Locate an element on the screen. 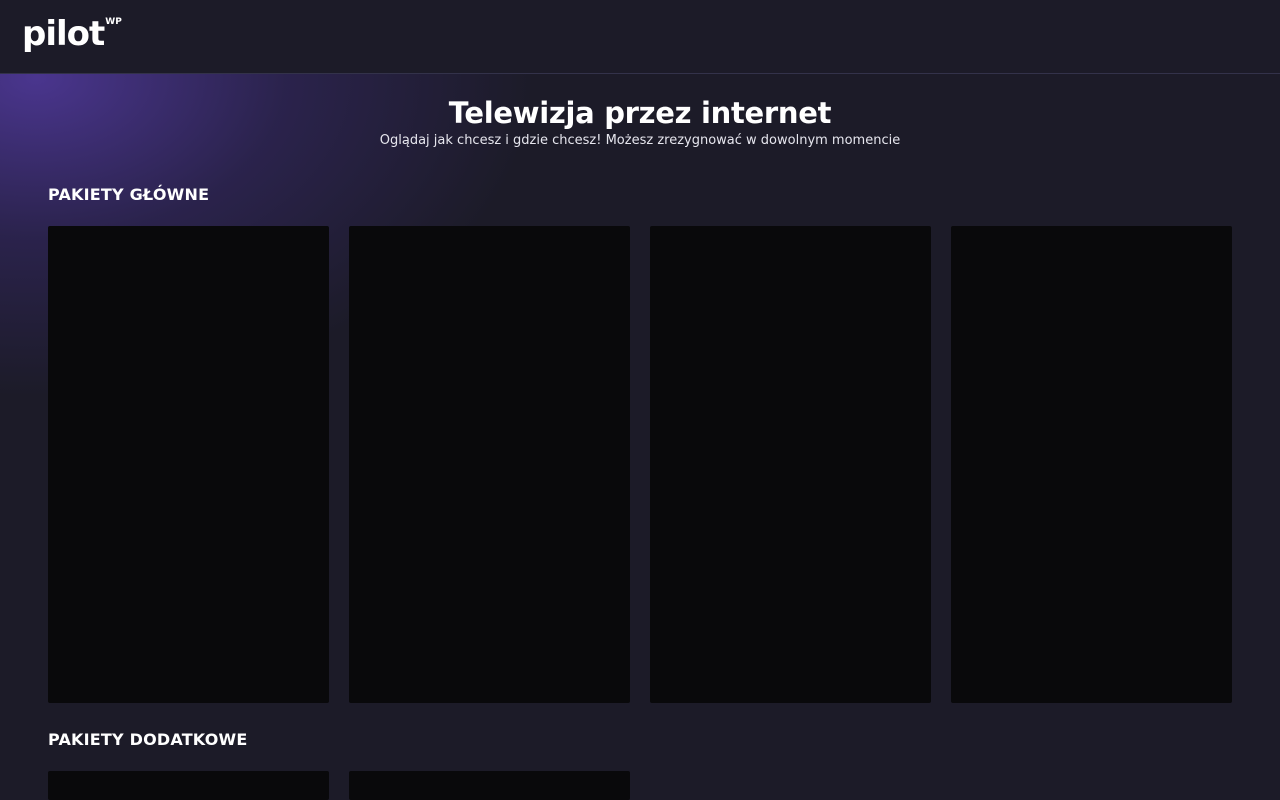 This screenshot has width=1280, height=800. pilot-logo: pilot WP is located at coordinates (72, 36).